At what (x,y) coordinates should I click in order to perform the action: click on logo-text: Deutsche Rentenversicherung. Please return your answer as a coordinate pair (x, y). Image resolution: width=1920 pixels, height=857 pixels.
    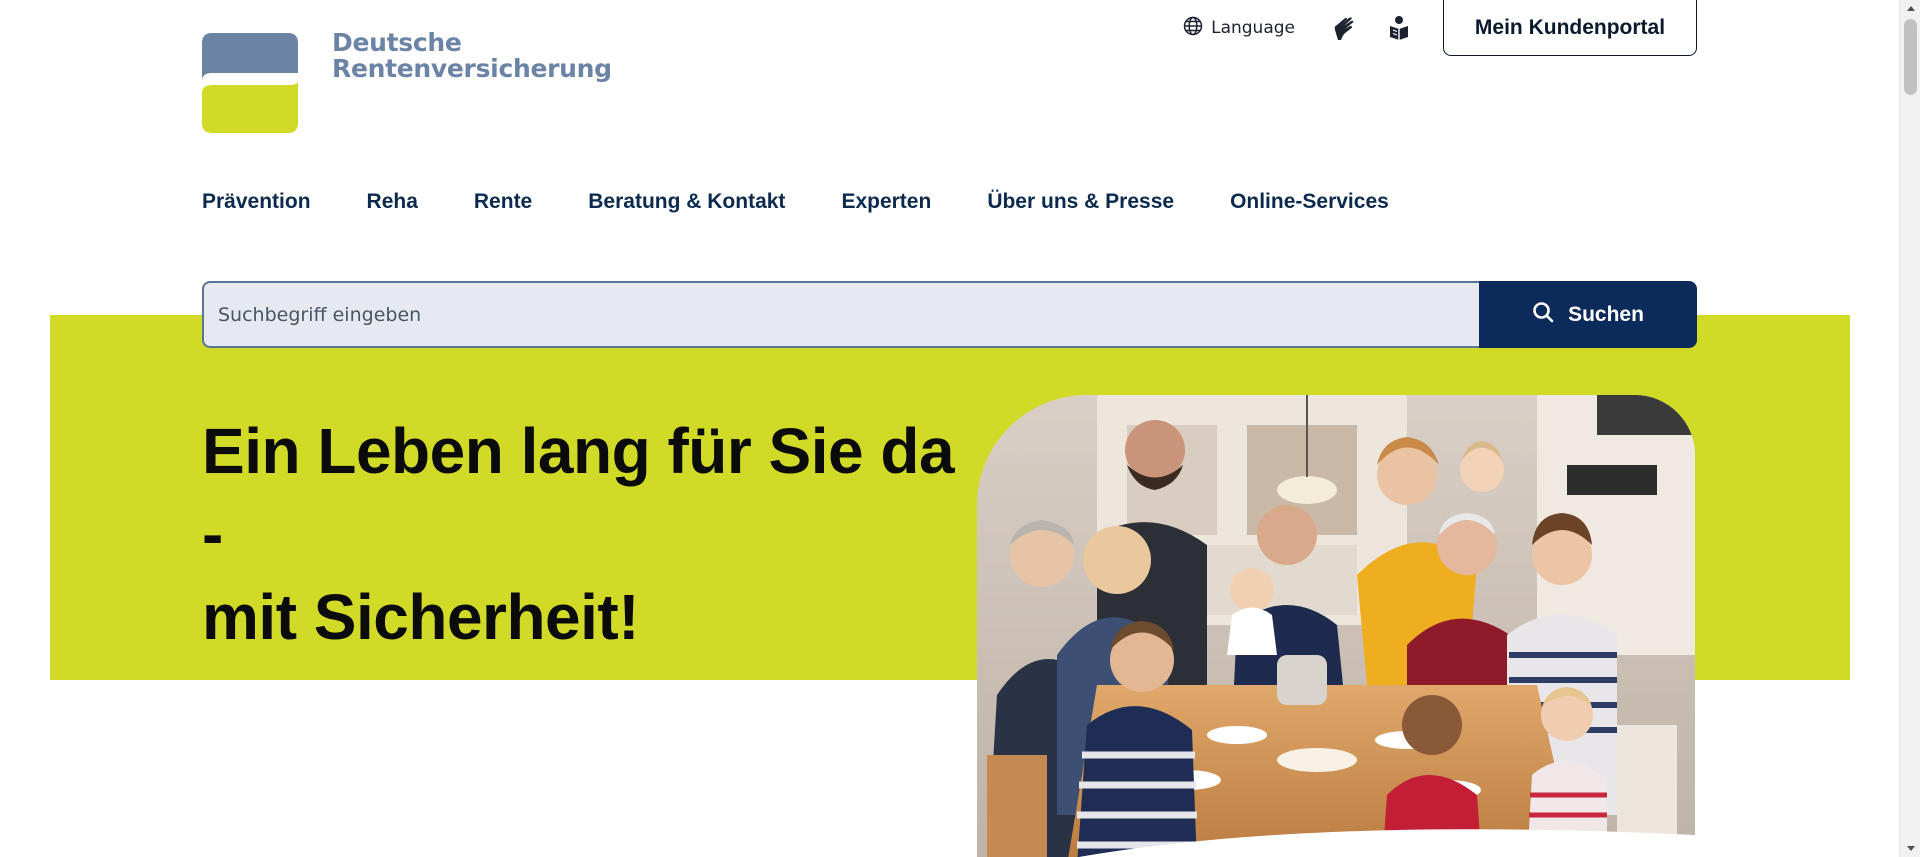
    Looking at the image, I should click on (472, 56).